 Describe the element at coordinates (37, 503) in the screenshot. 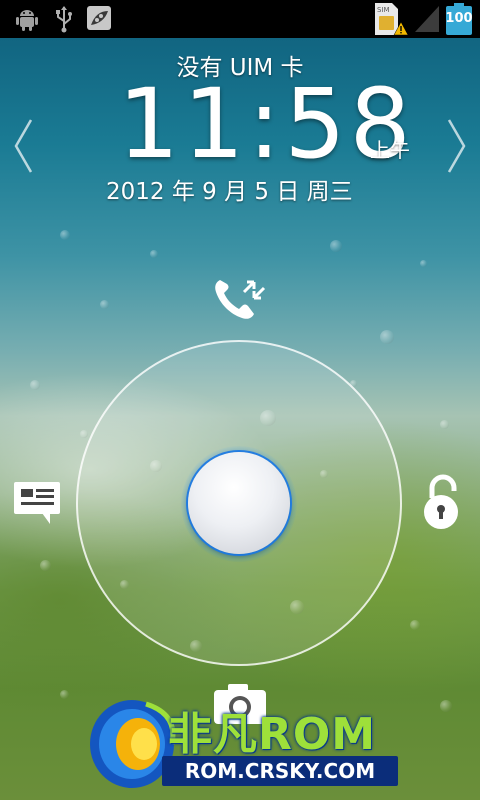

I see `message-icon` at that location.